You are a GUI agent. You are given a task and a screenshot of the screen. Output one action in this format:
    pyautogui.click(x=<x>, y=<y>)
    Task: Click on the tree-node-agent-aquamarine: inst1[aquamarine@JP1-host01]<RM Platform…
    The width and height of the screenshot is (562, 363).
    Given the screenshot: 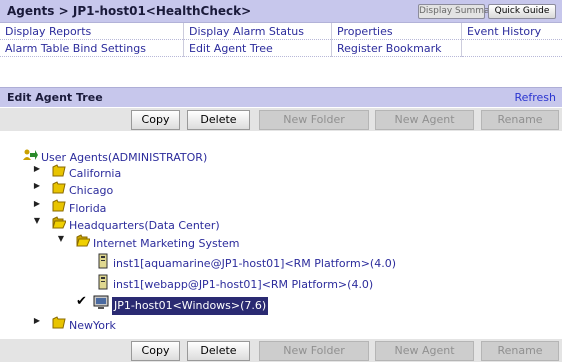 What is the action you would take?
    pyautogui.click(x=246, y=262)
    